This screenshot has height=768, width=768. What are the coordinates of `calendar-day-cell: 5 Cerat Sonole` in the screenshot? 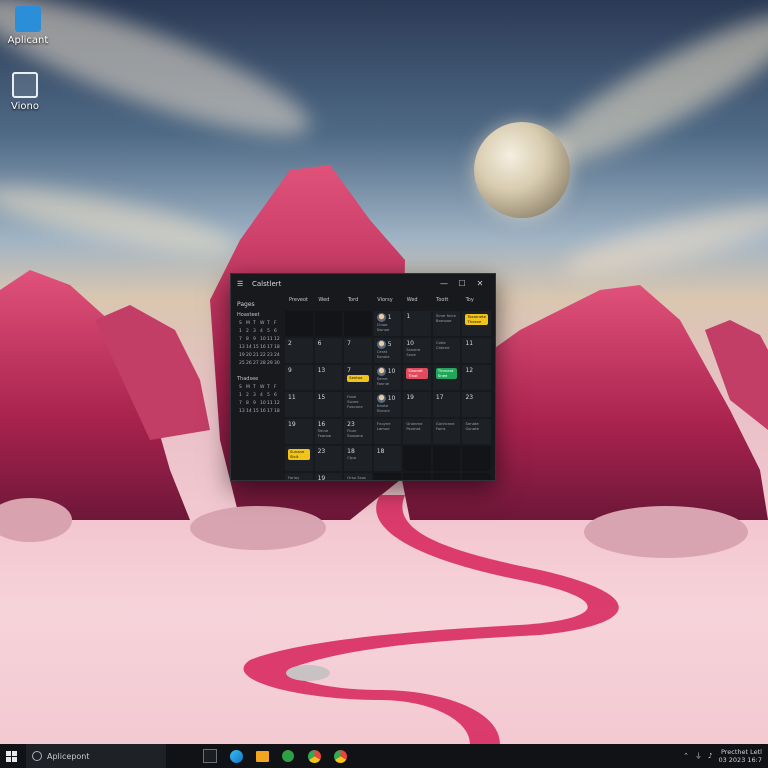 It's located at (387, 350).